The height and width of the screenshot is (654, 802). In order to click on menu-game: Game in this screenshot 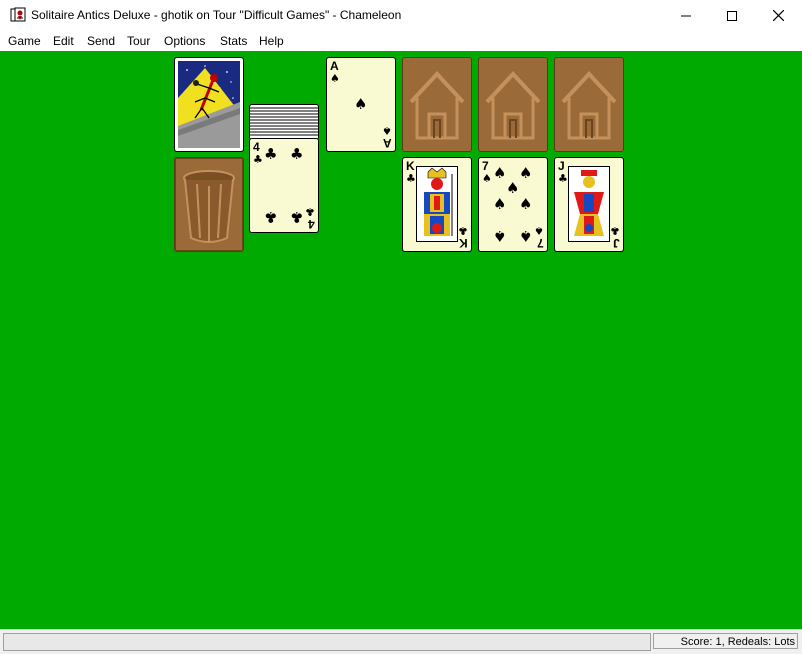, I will do `click(24, 41)`.